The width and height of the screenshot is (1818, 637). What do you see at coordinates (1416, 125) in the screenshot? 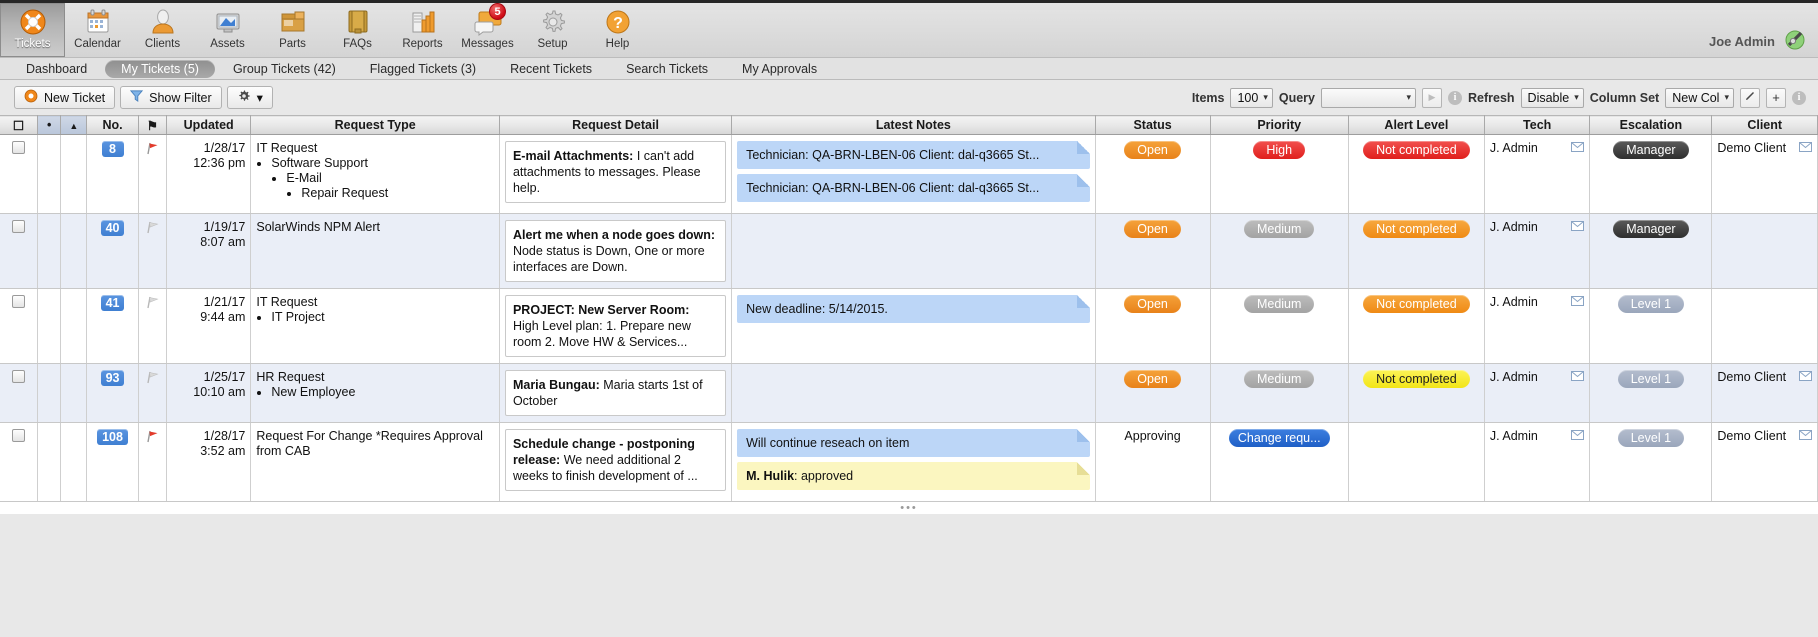
I see `header-alert-level: Alert Level` at bounding box center [1416, 125].